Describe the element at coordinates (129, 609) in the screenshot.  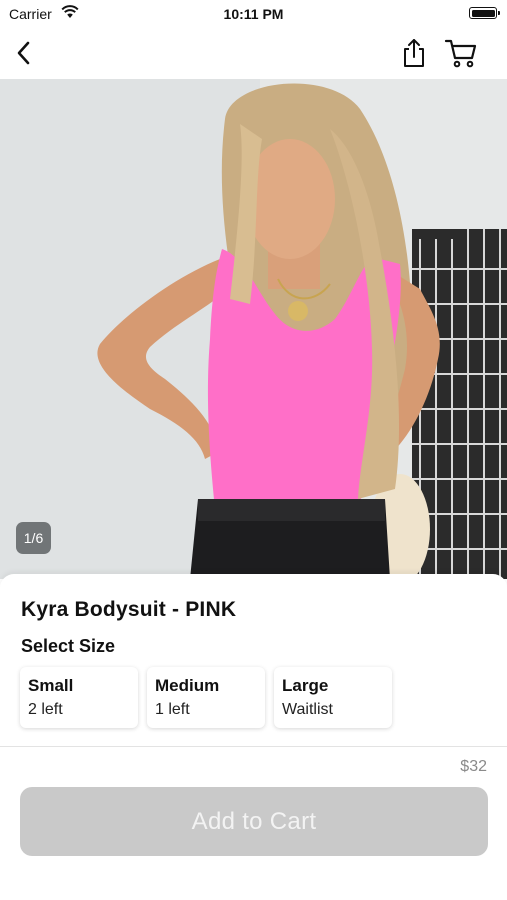
I see `product-title: Kyra Bodysuit - PINK` at that location.